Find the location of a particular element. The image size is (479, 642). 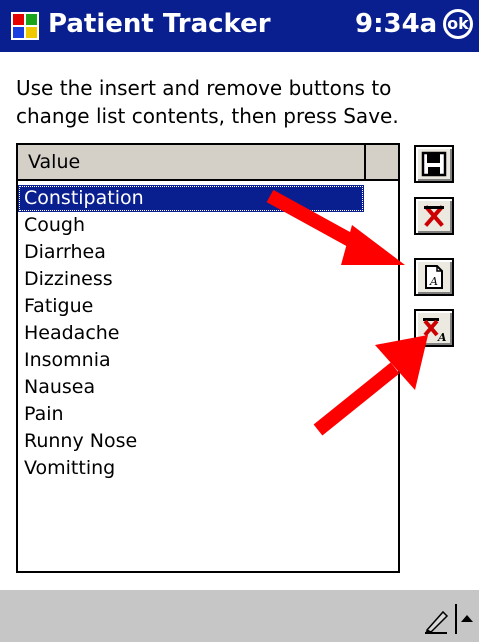

list-item: Headache is located at coordinates (208, 333).